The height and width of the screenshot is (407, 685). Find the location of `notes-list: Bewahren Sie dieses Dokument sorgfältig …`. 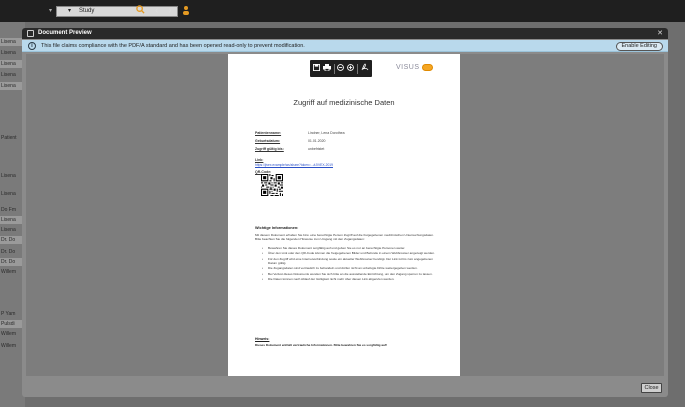

notes-list: Bewahren Sie dieses Dokument sorgfältig … is located at coordinates (348, 264).